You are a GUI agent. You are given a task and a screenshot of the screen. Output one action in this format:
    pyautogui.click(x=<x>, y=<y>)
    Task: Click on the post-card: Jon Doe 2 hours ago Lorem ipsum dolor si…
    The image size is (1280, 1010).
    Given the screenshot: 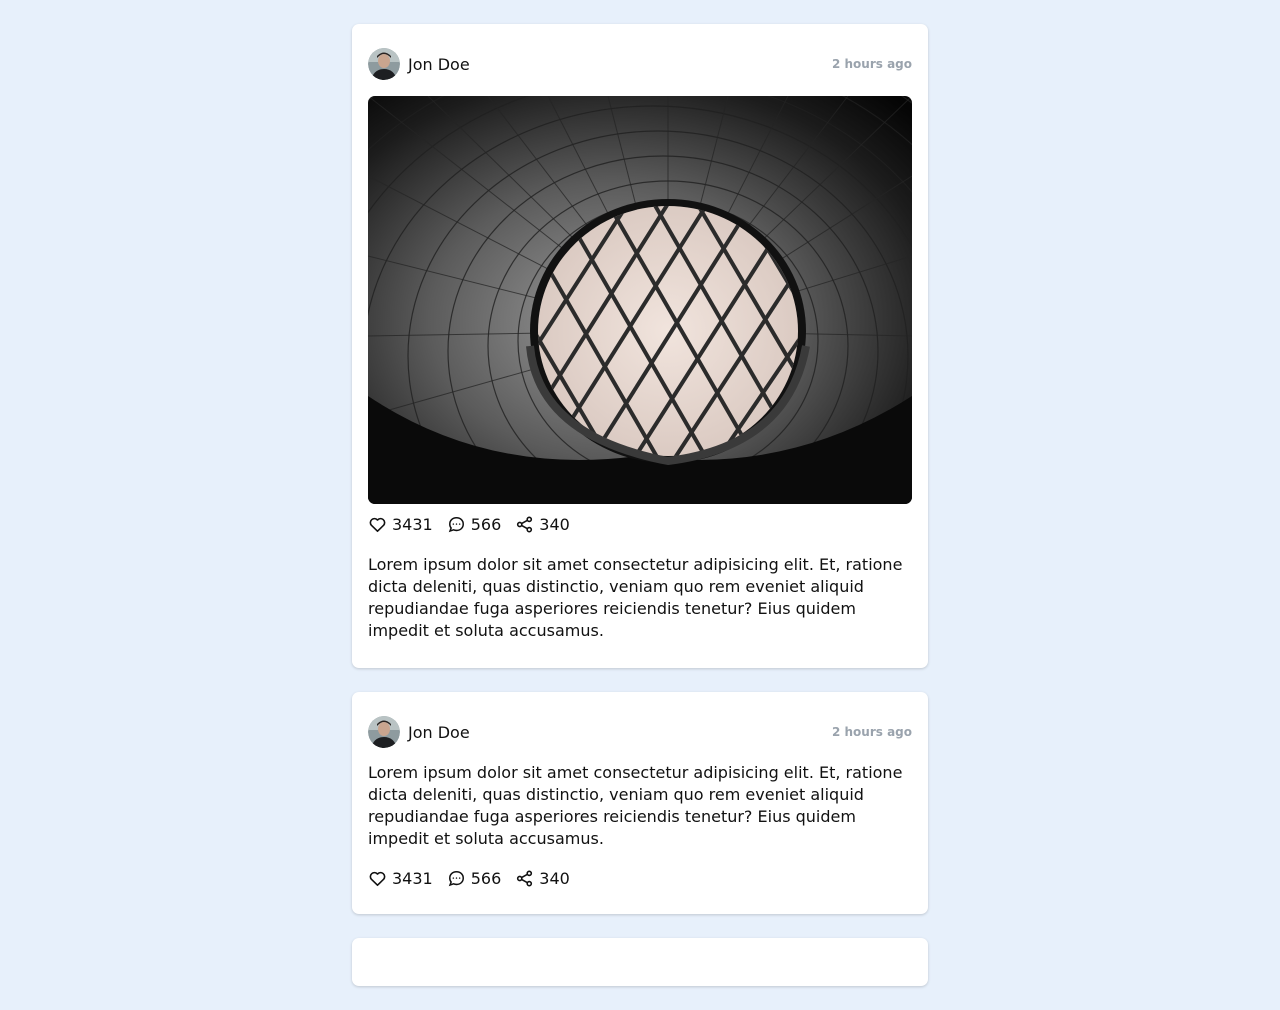 What is the action you would take?
    pyautogui.click(x=640, y=803)
    